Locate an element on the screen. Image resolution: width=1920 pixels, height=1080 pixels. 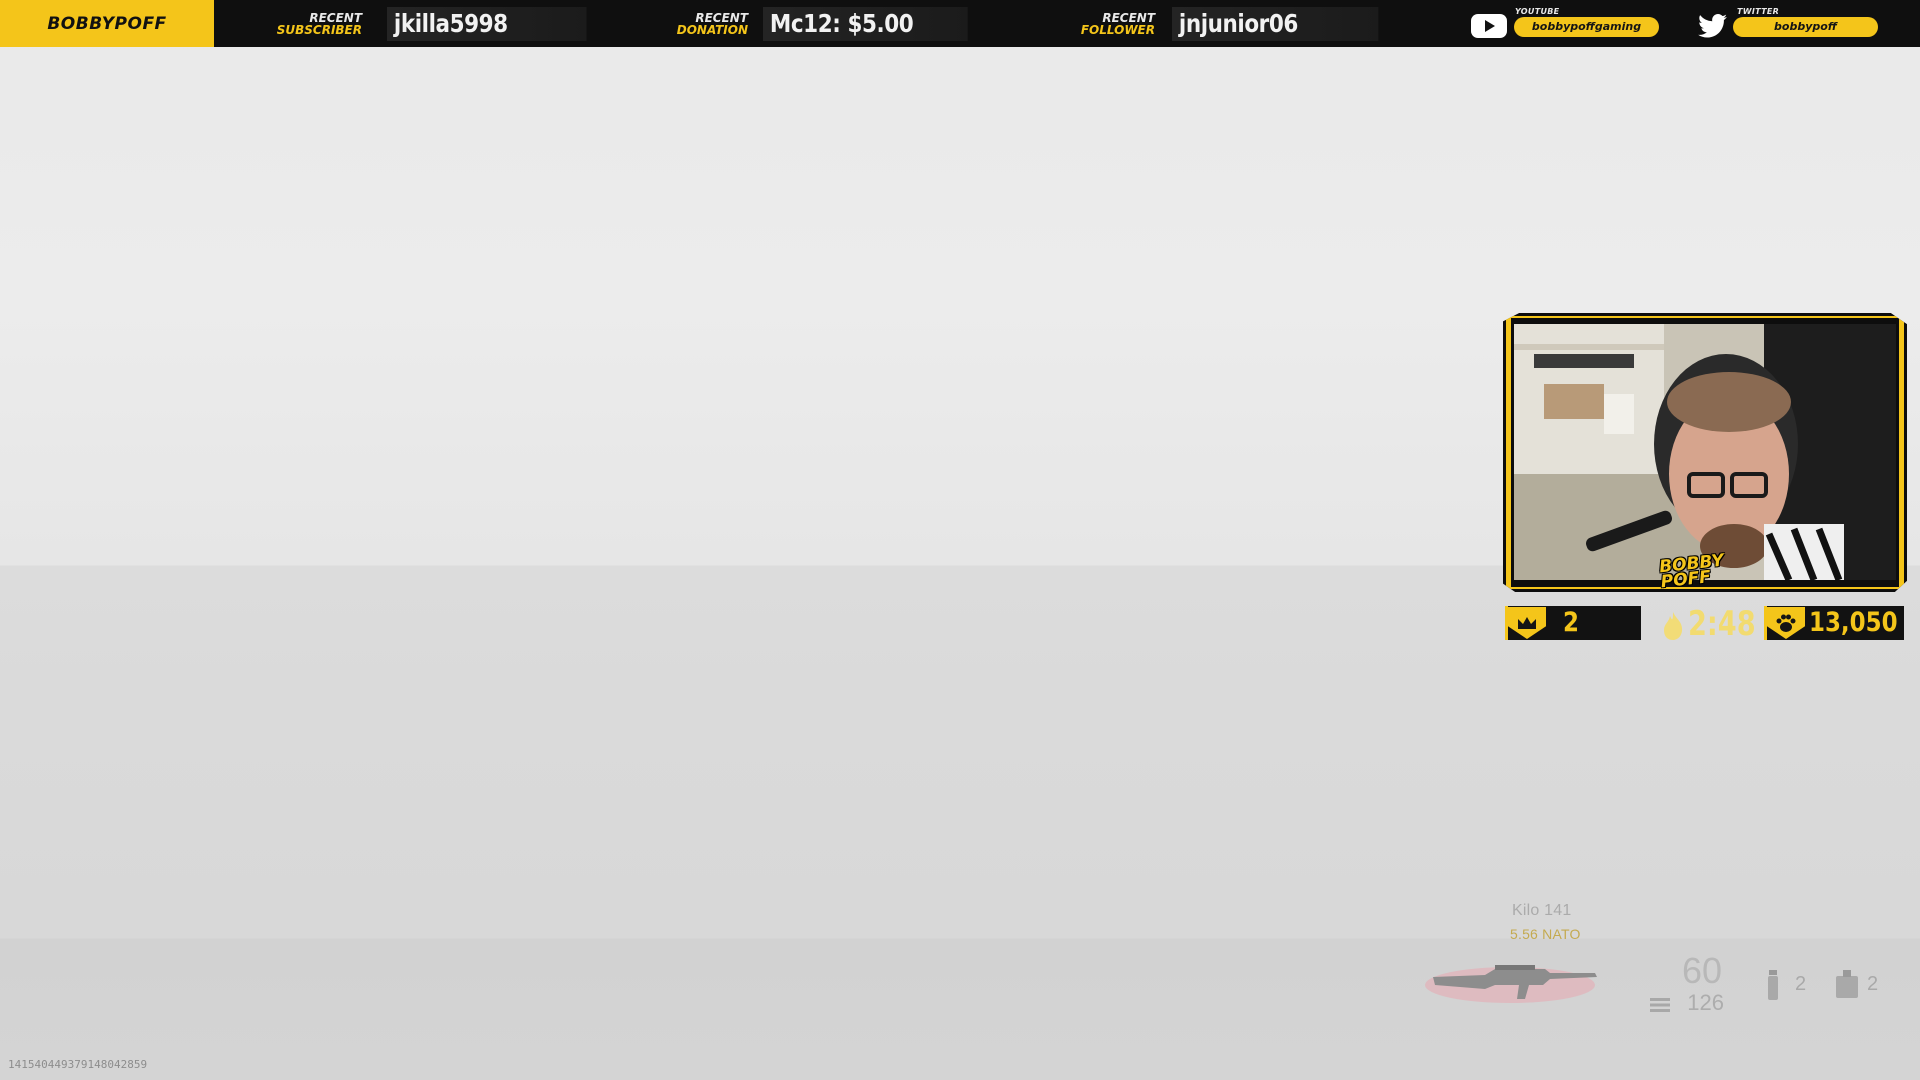
lethal-equipment-icon is located at coordinates (1773, 985).